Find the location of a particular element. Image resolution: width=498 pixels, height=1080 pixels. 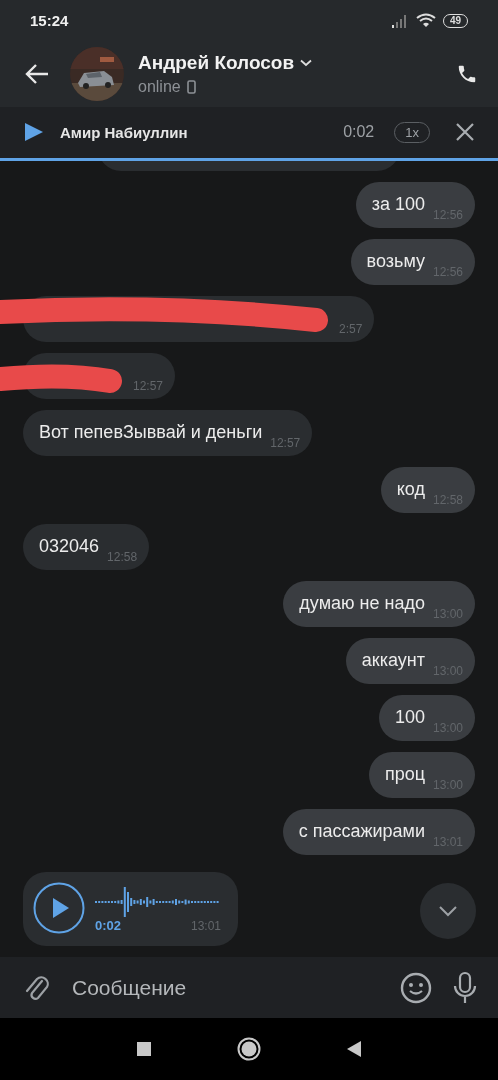

audio-elapsed: 0:02 is located at coordinates (359, 132).